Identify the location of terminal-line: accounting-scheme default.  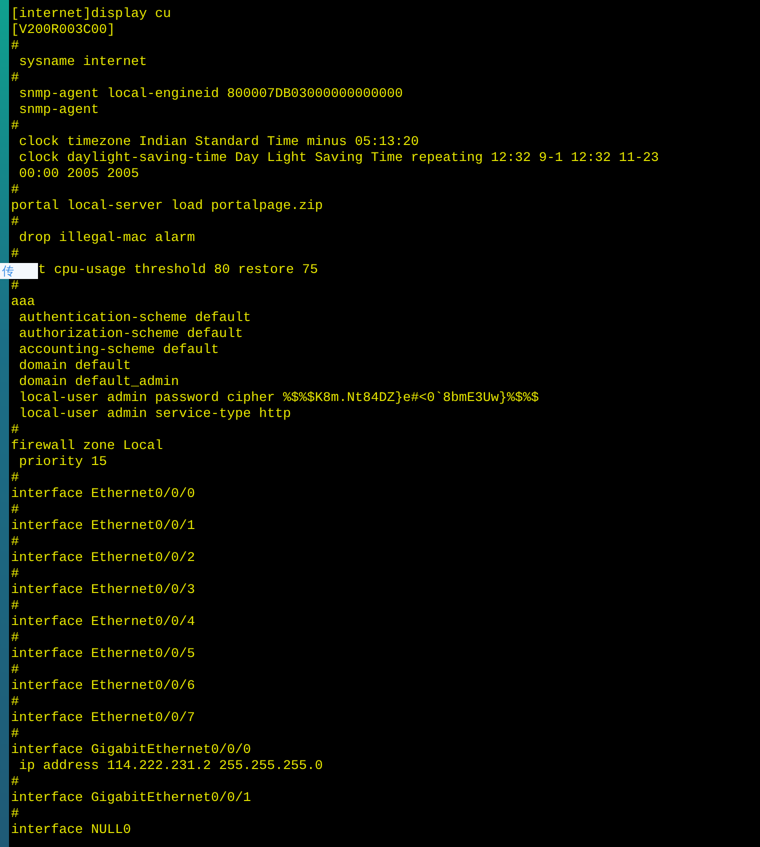
(119, 351).